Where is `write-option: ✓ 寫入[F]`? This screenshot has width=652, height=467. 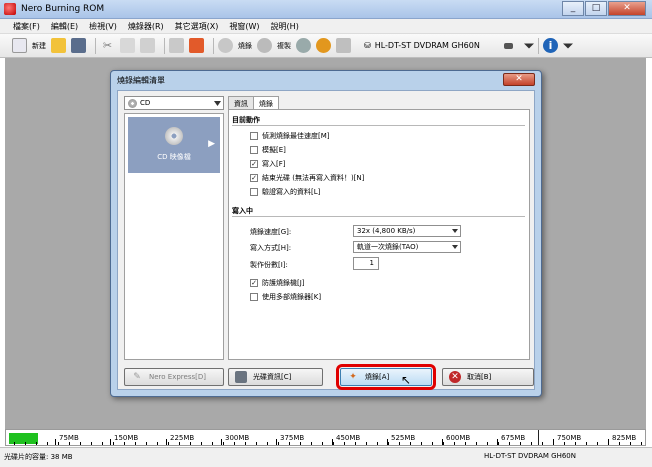
write-option: ✓ 寫入[F] is located at coordinates (268, 164).